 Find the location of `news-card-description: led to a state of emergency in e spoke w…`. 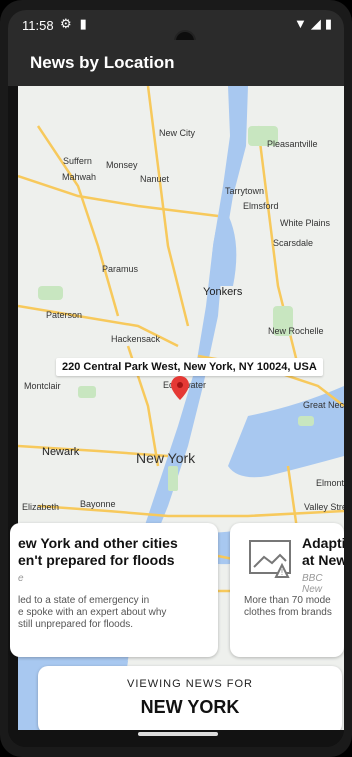

news-card-description: led to a state of emergency in e spoke w… is located at coordinates (92, 612).